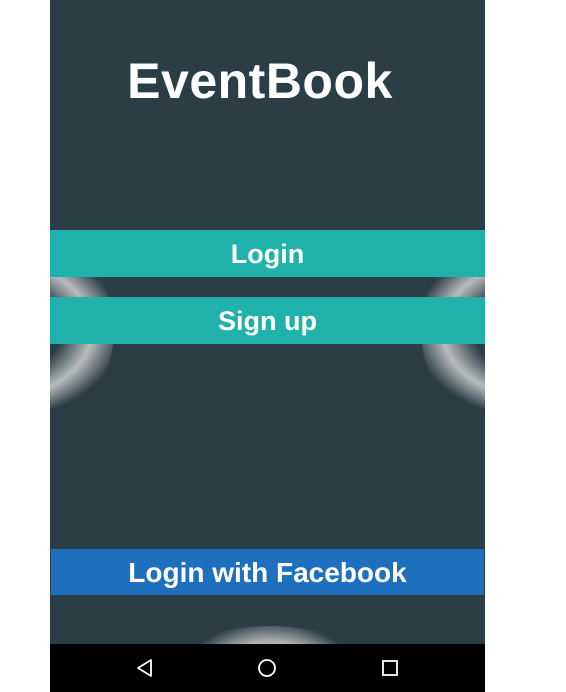 The width and height of the screenshot is (566, 692). I want to click on back-button, so click(145, 668).